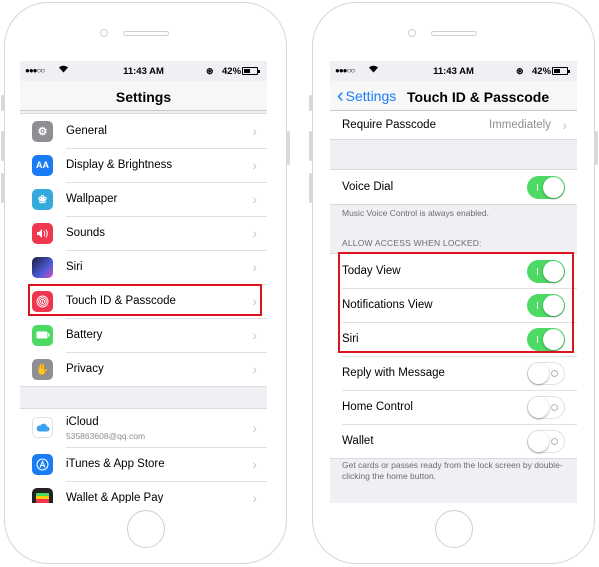  Describe the element at coordinates (42, 199) in the screenshot. I see `wallpaper-icon: ❀` at that location.